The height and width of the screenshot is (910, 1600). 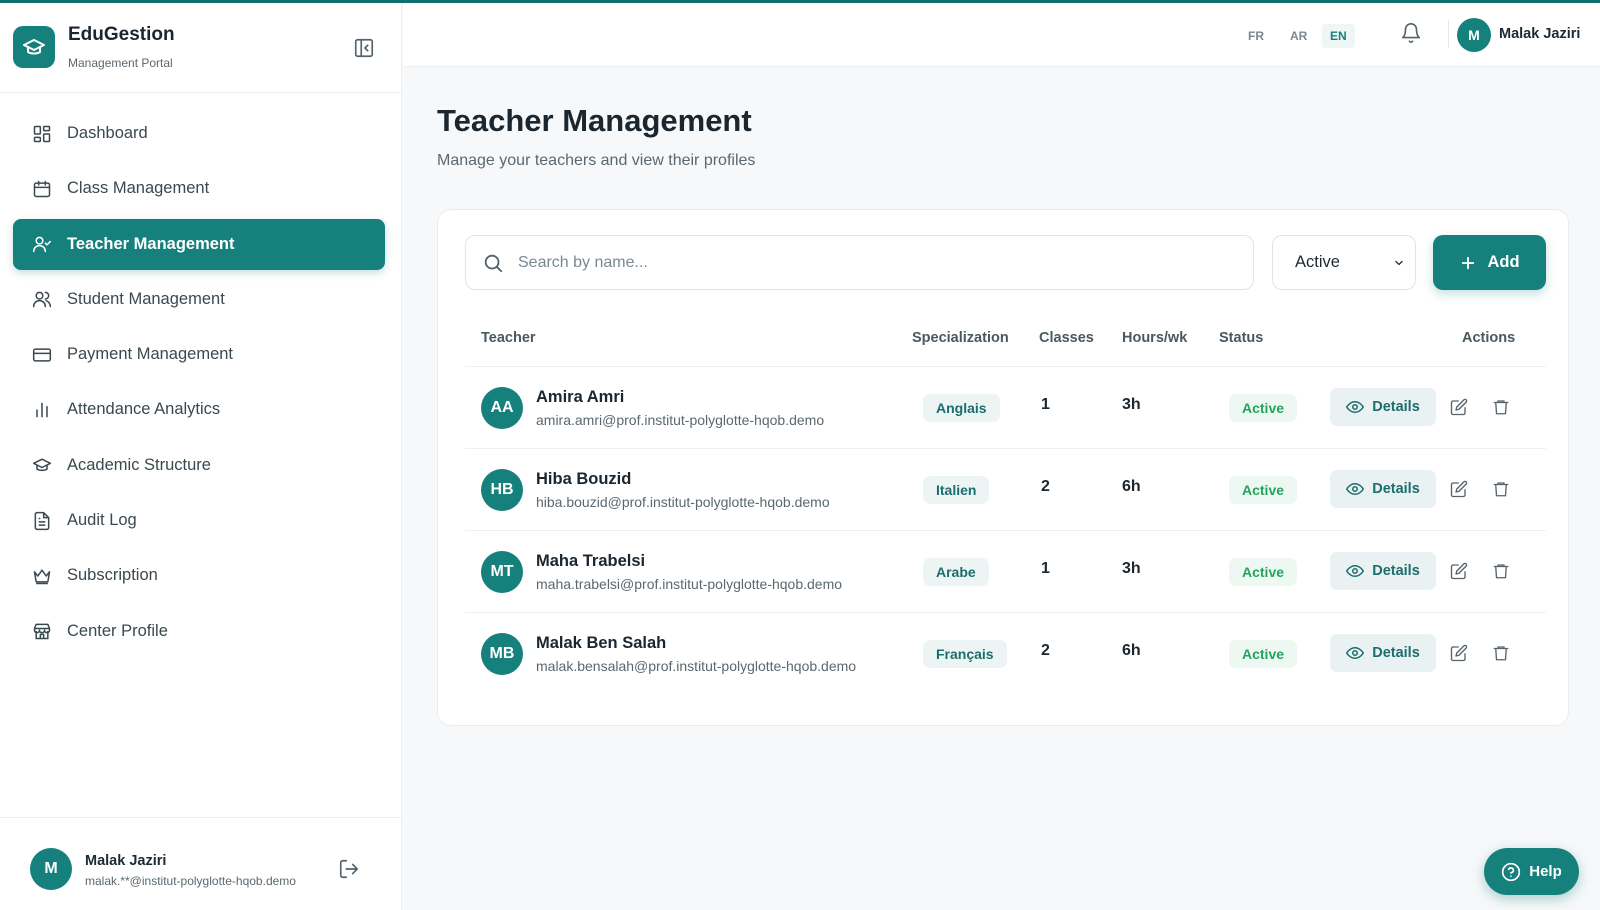 What do you see at coordinates (508, 338) in the screenshot?
I see `column-teacher: Teacher` at bounding box center [508, 338].